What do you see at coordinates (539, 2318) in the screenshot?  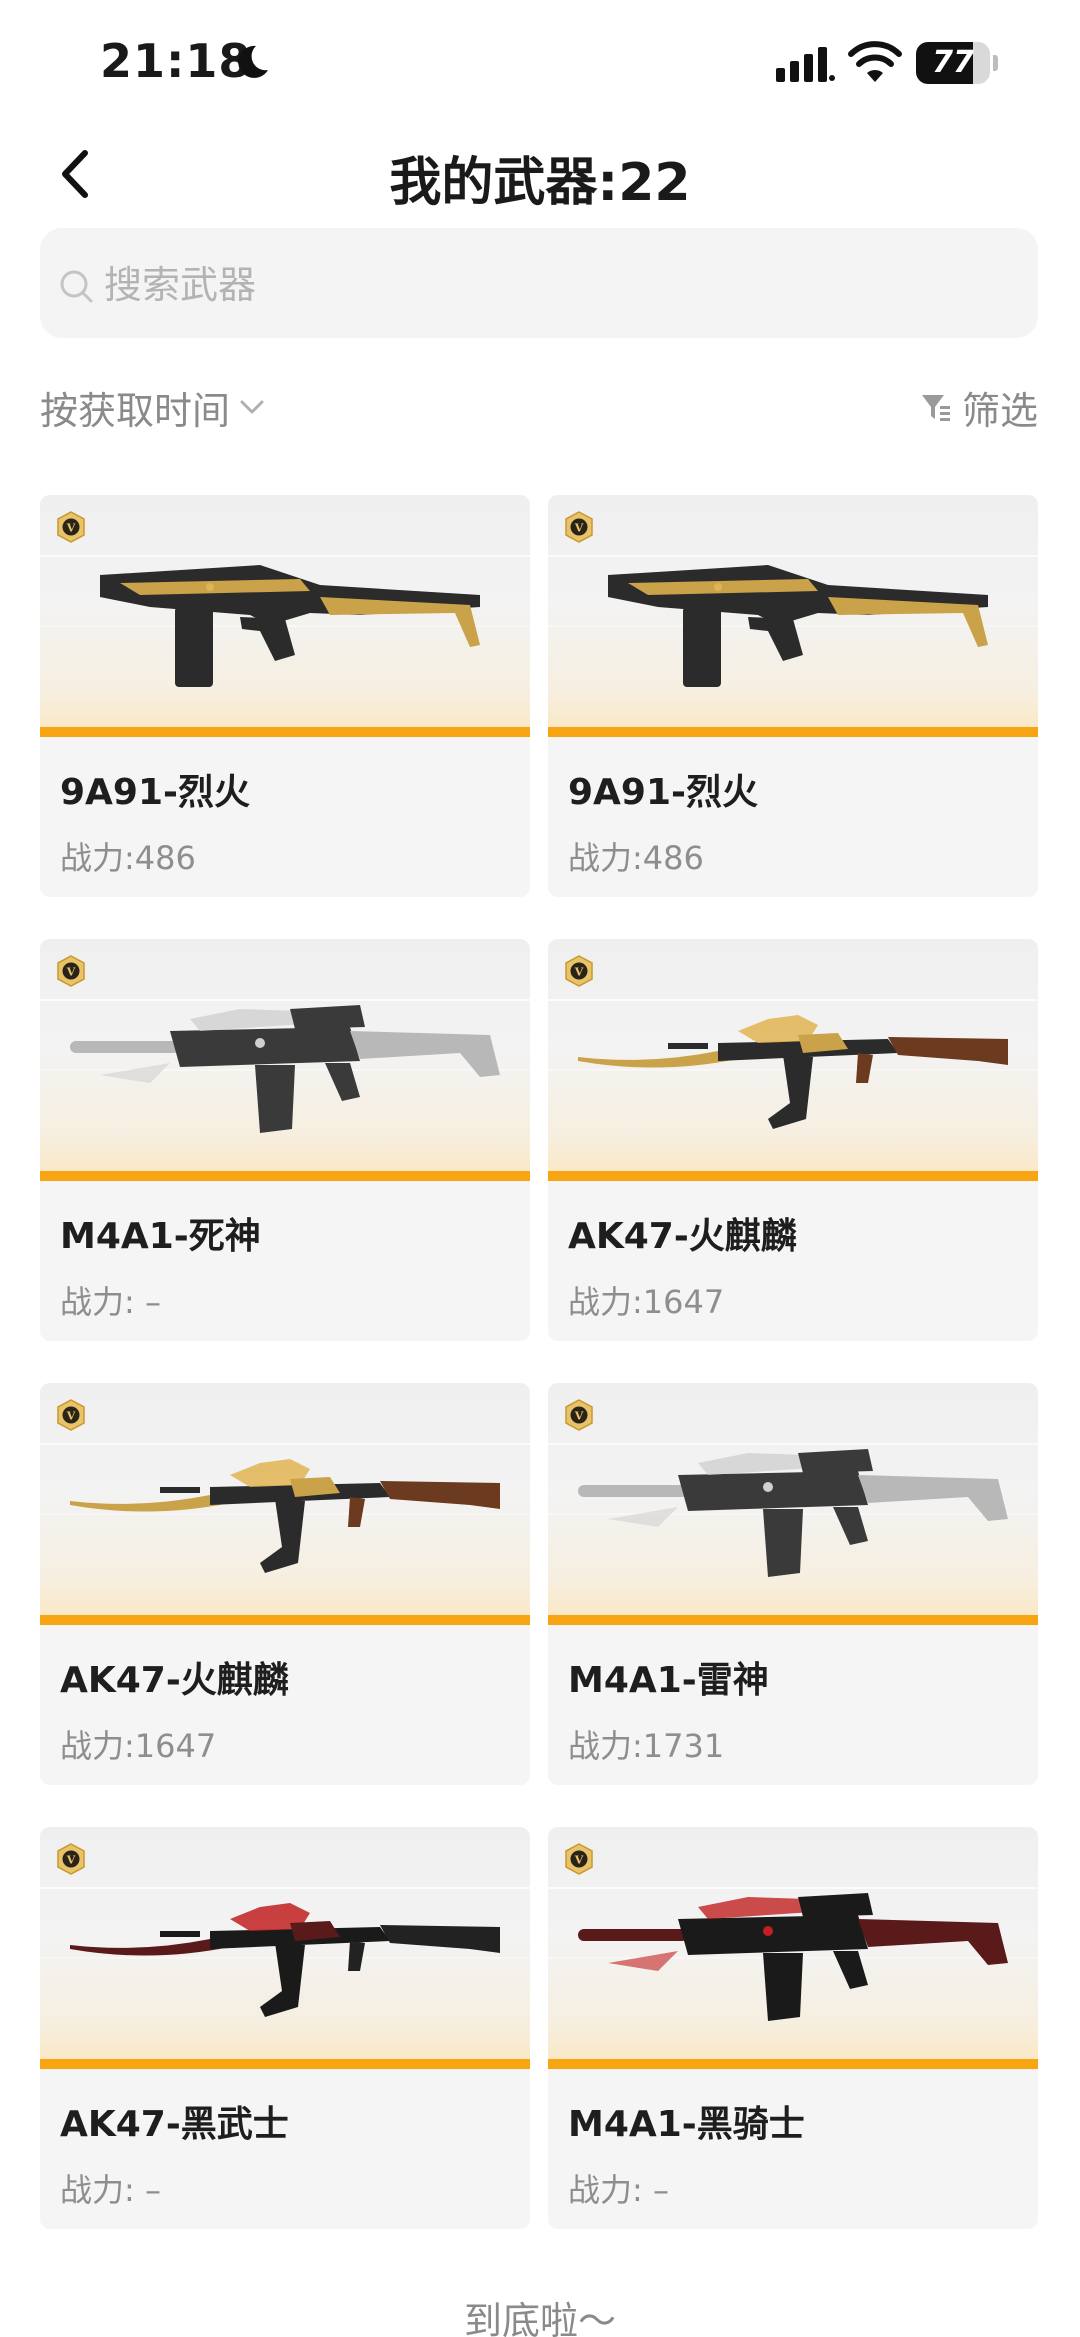 I see `end-of-list-text: 到底啦～` at bounding box center [539, 2318].